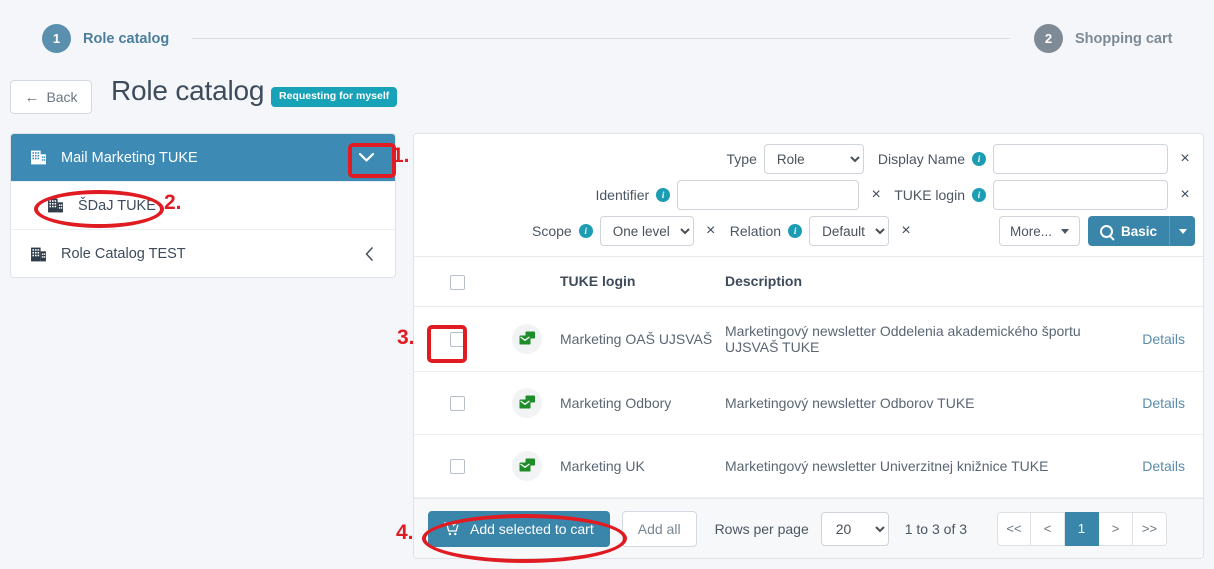 Image resolution: width=1214 pixels, height=569 pixels. Describe the element at coordinates (929, 195) in the screenshot. I see `filter-tuke-login-label: TUKE login` at that location.